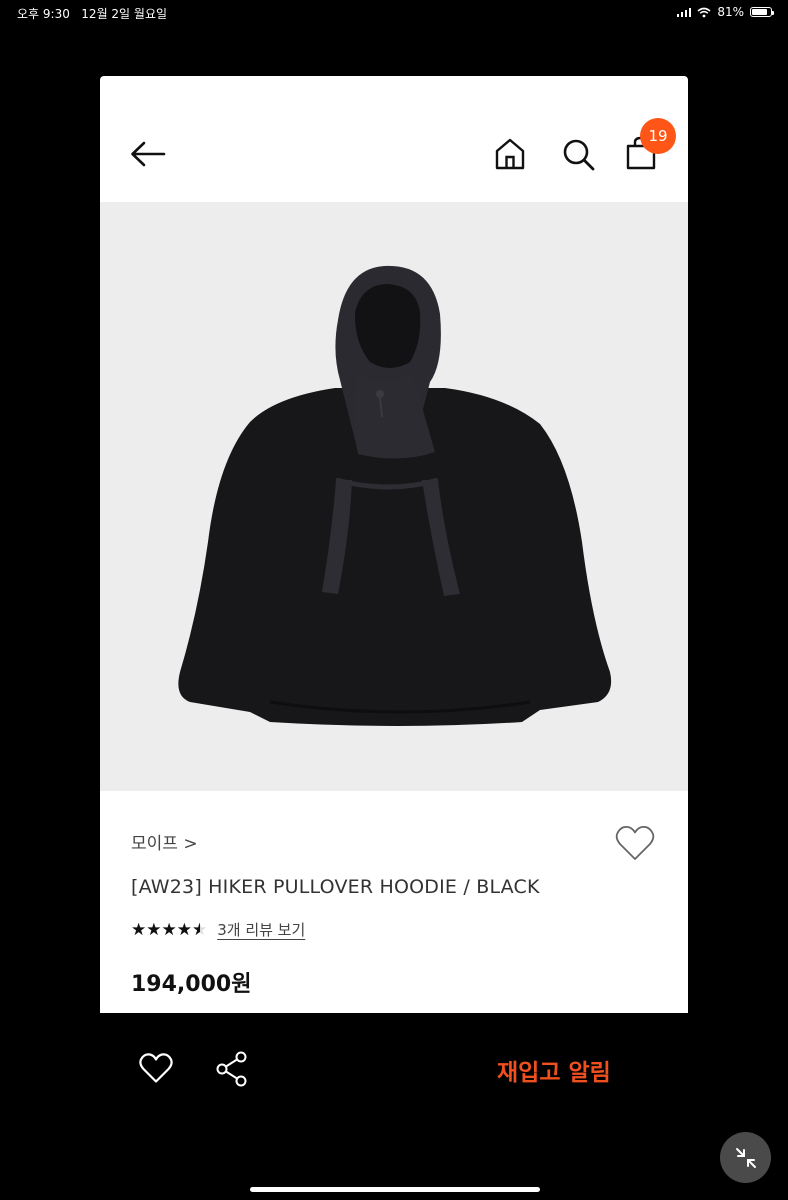 The height and width of the screenshot is (1200, 788). What do you see at coordinates (191, 984) in the screenshot?
I see `product-price: 194,000원` at bounding box center [191, 984].